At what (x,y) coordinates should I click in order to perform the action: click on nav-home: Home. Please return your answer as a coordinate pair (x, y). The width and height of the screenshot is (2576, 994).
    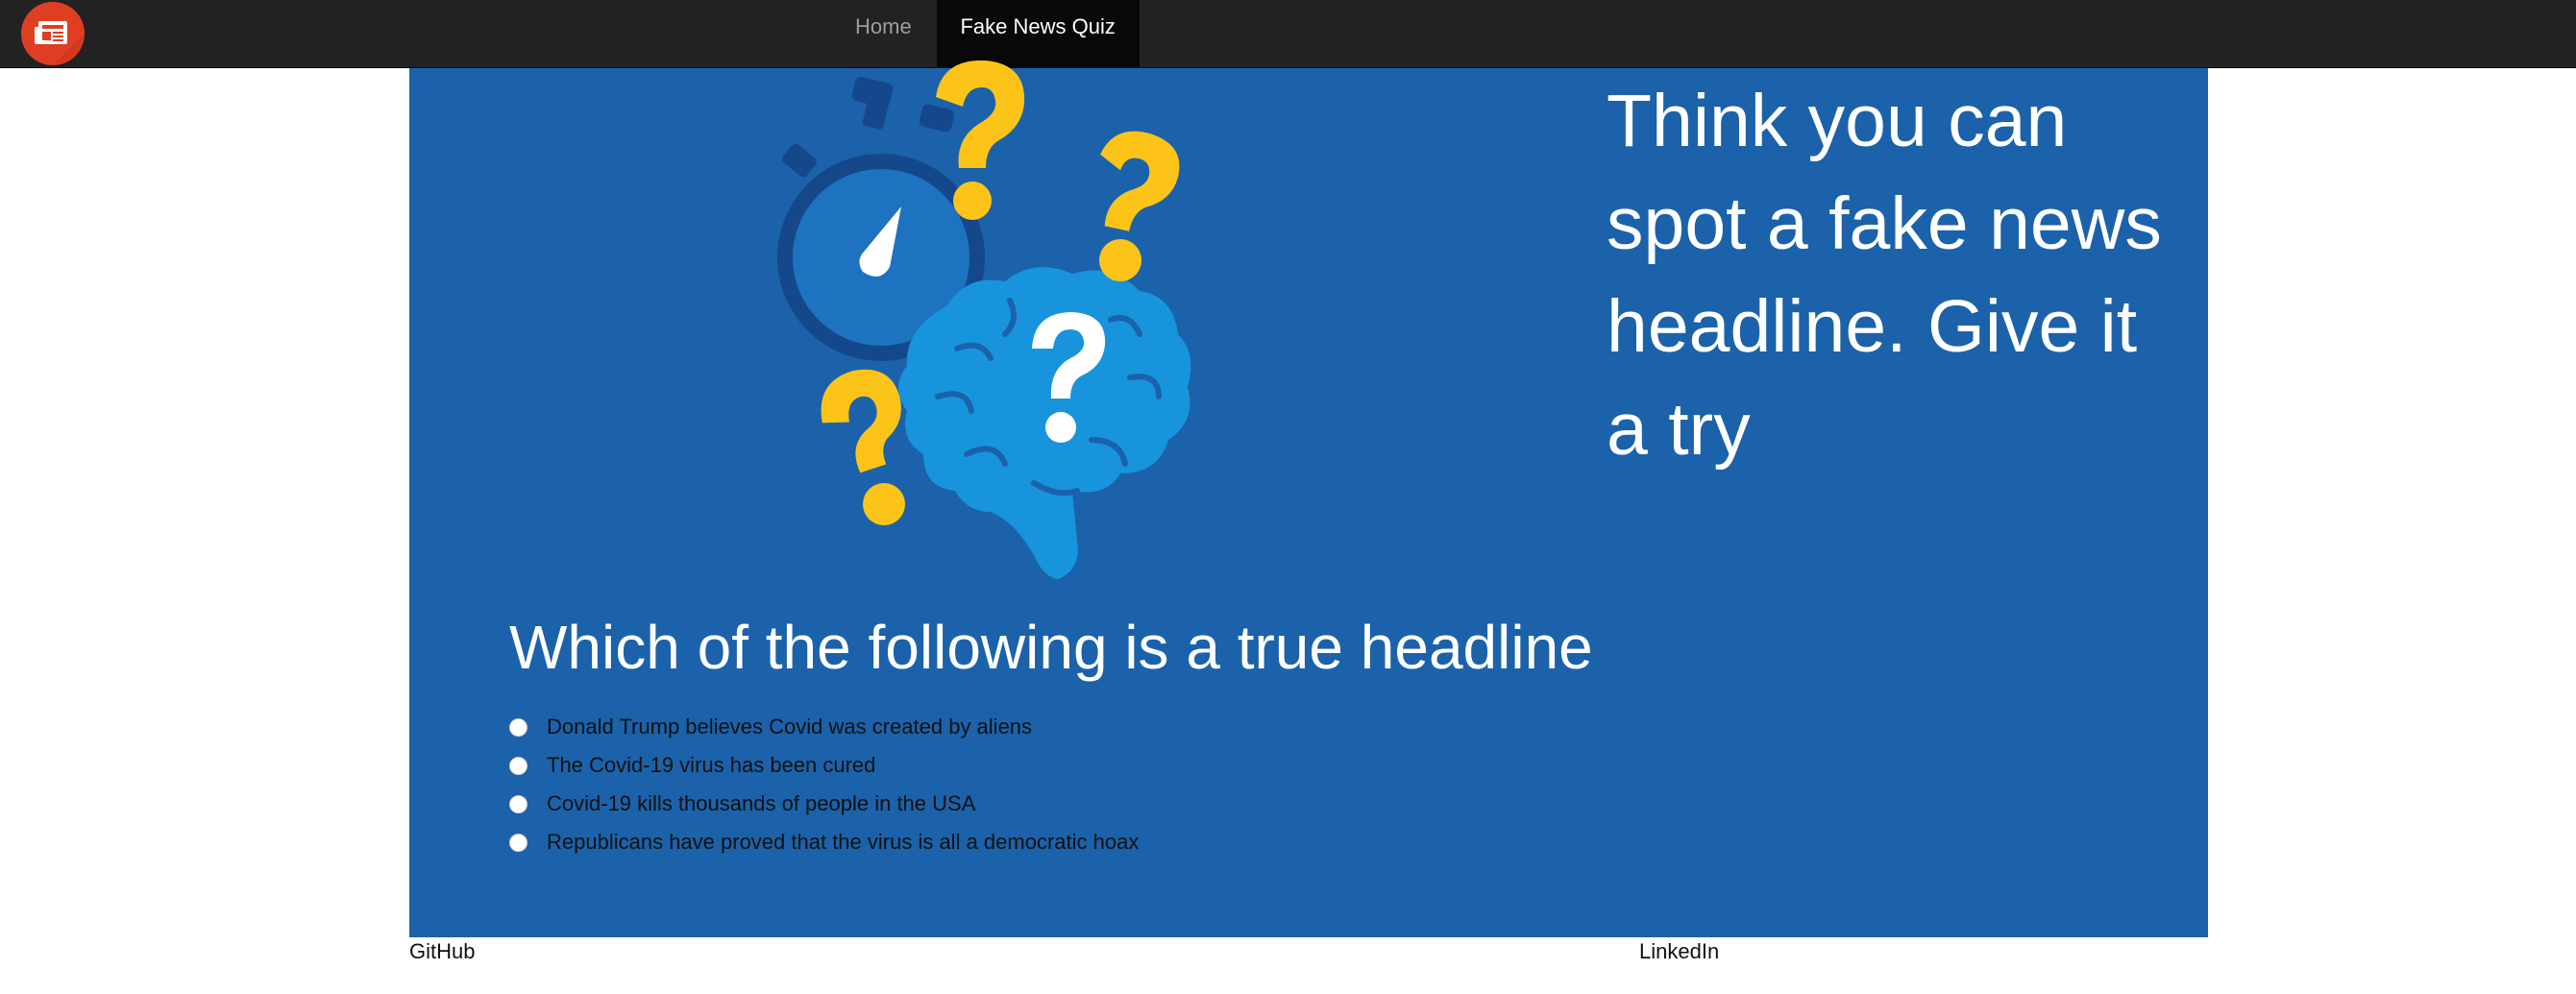
    Looking at the image, I should click on (883, 33).